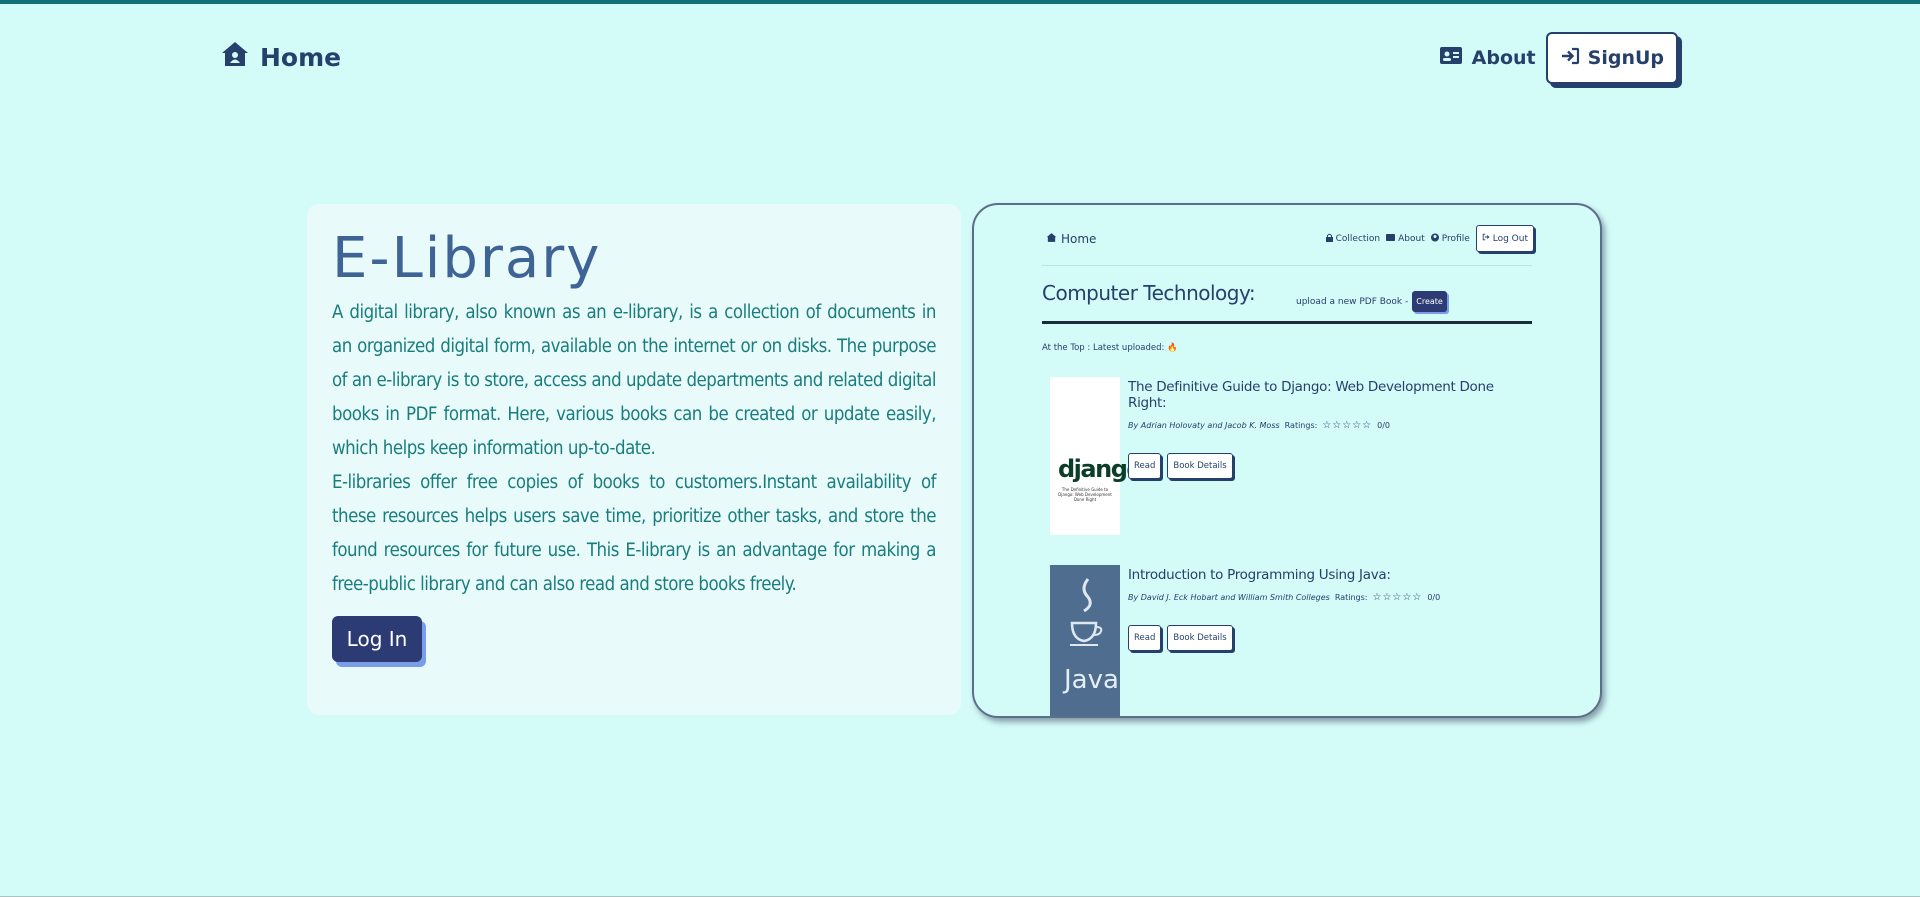 This screenshot has width=1920, height=897. I want to click on nav-right-group: About SignUp, so click(1558, 58).